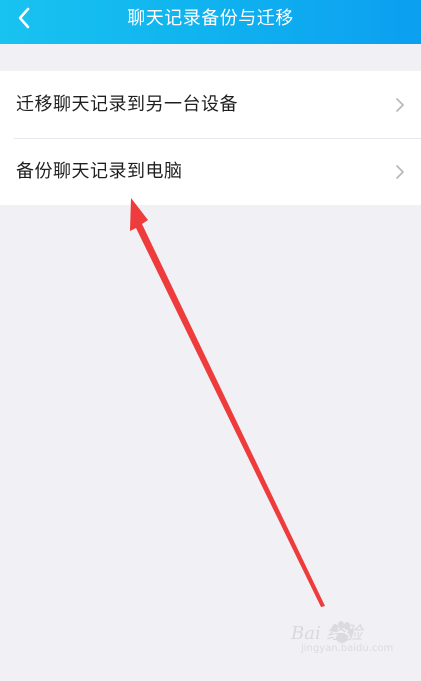 The height and width of the screenshot is (681, 421). I want to click on paw-icon, so click(342, 633).